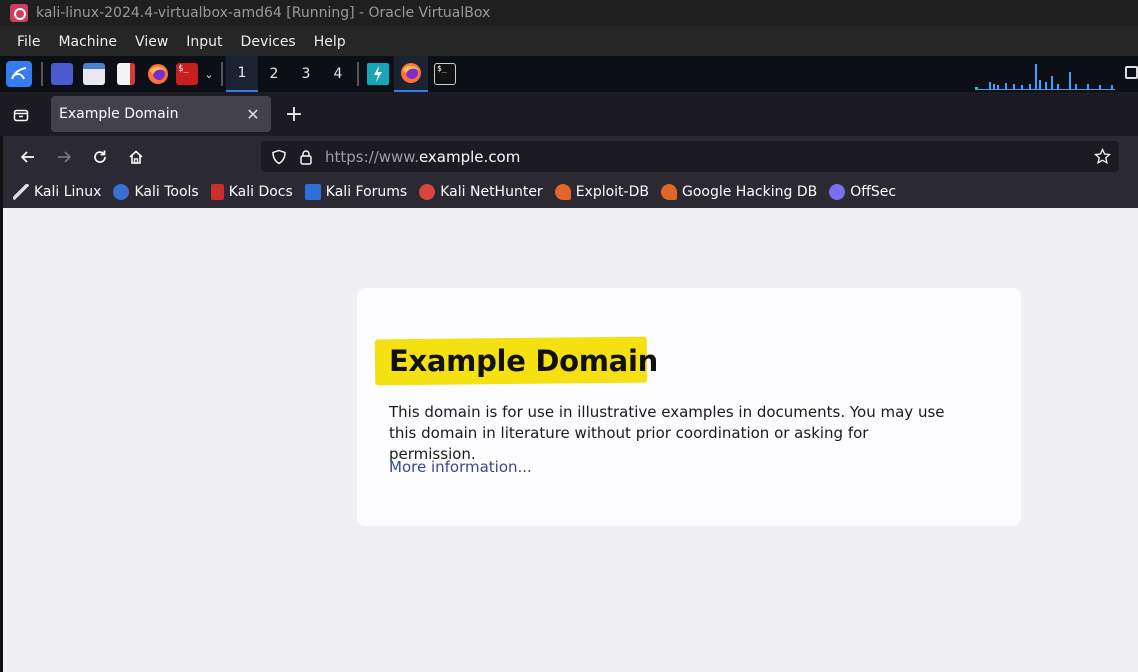 Image resolution: width=1138 pixels, height=672 pixels. I want to click on firefox-taskbar-button, so click(411, 74).